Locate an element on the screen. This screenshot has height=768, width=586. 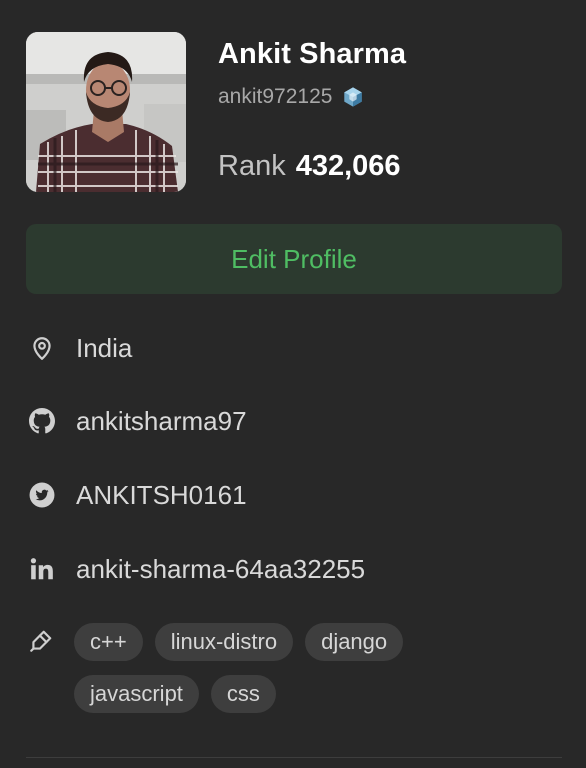
rank-value: 432,066 is located at coordinates (348, 166).